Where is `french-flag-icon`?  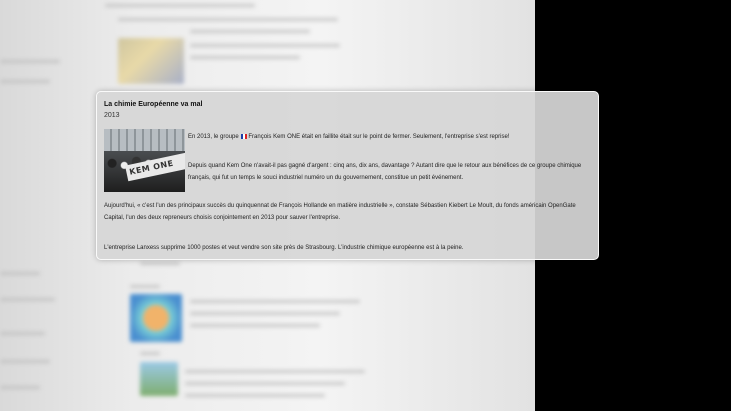 french-flag-icon is located at coordinates (244, 136).